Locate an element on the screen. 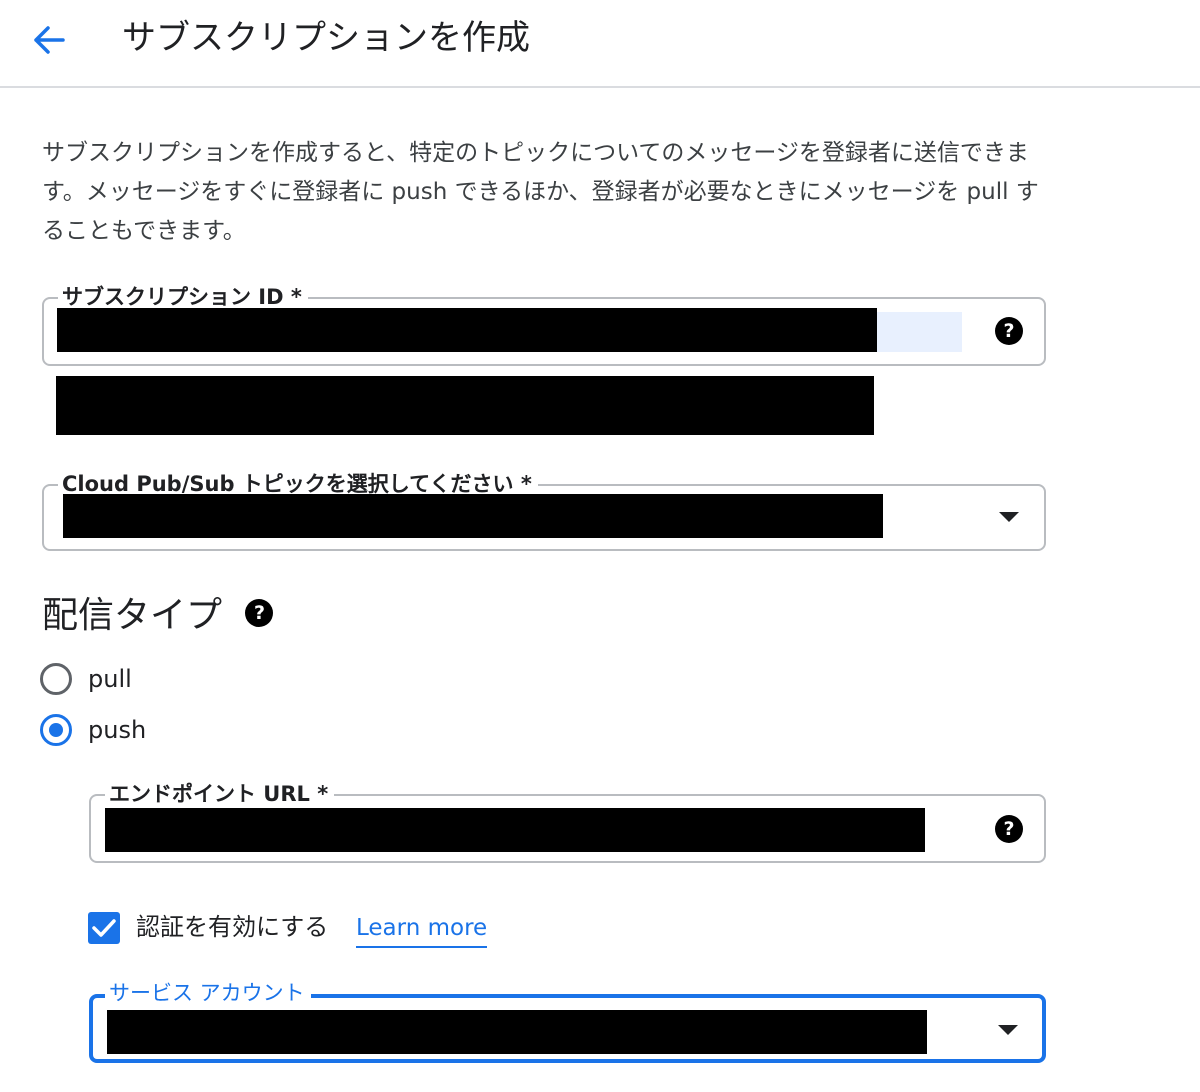 This screenshot has height=1092, width=1200. radio-push-label: push is located at coordinates (117, 730).